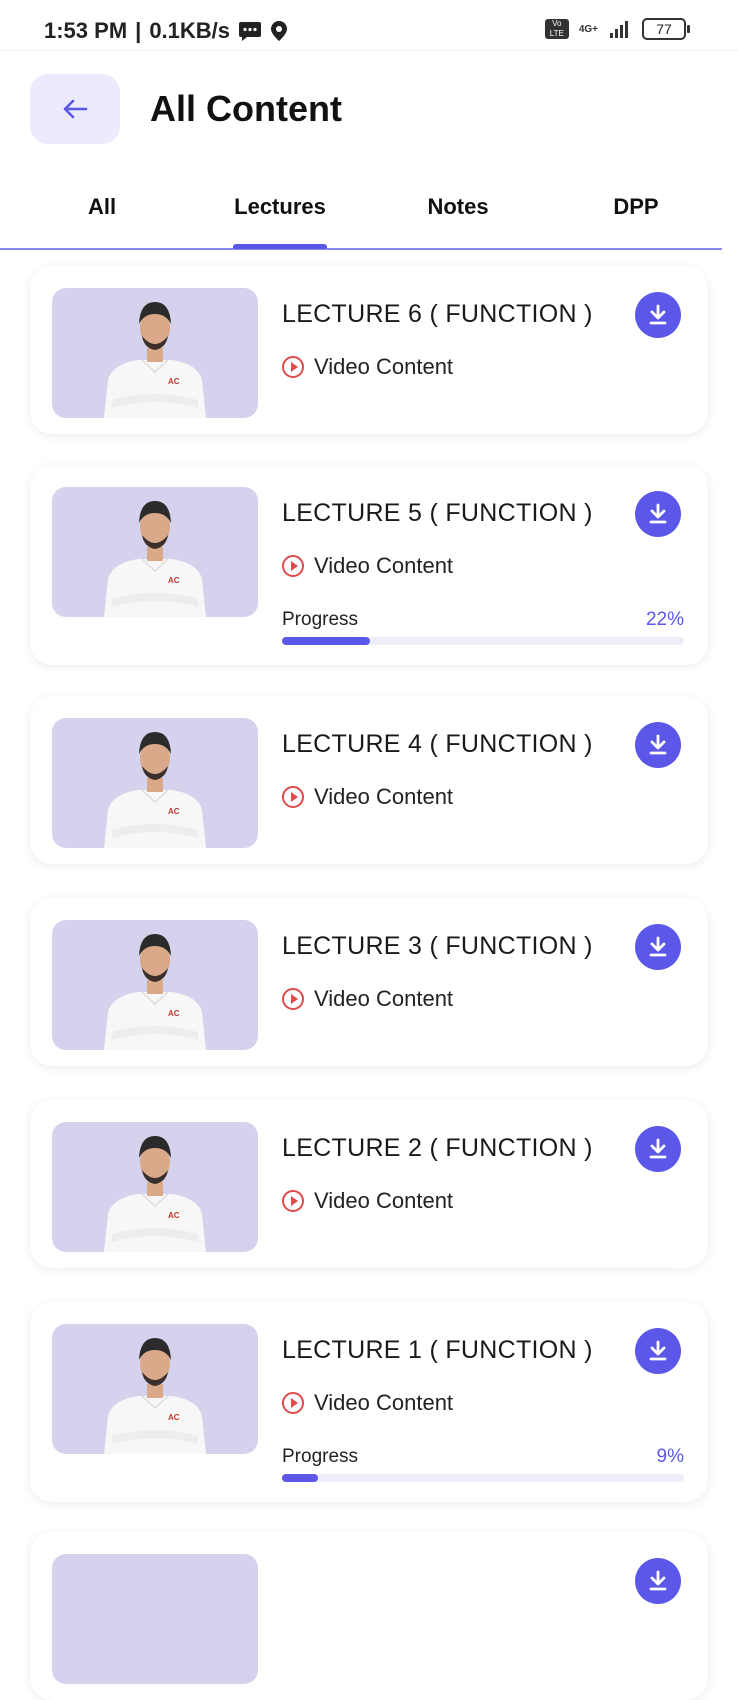  What do you see at coordinates (369, 350) in the screenshot?
I see `lecture-card: AC LECTURE 6 ( FUNCTION ) Video Content` at bounding box center [369, 350].